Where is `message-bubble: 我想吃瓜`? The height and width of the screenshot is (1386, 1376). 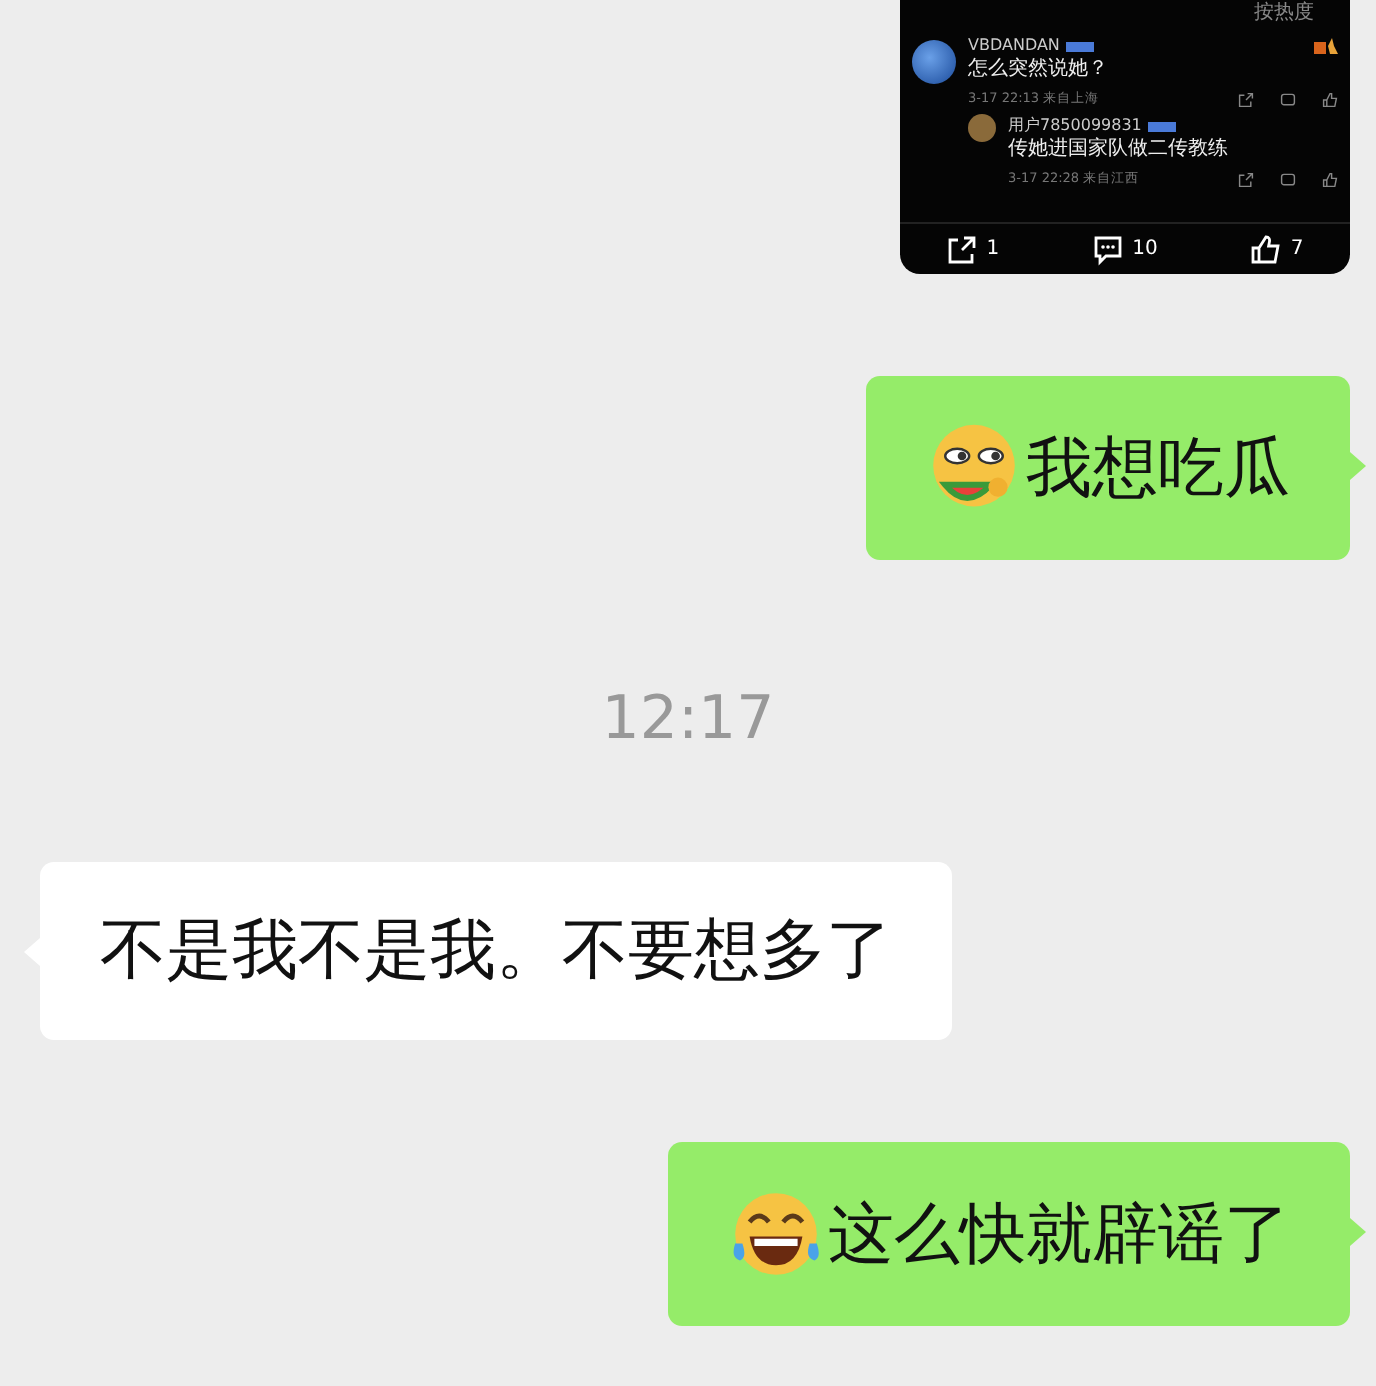 message-bubble: 我想吃瓜 is located at coordinates (1108, 468).